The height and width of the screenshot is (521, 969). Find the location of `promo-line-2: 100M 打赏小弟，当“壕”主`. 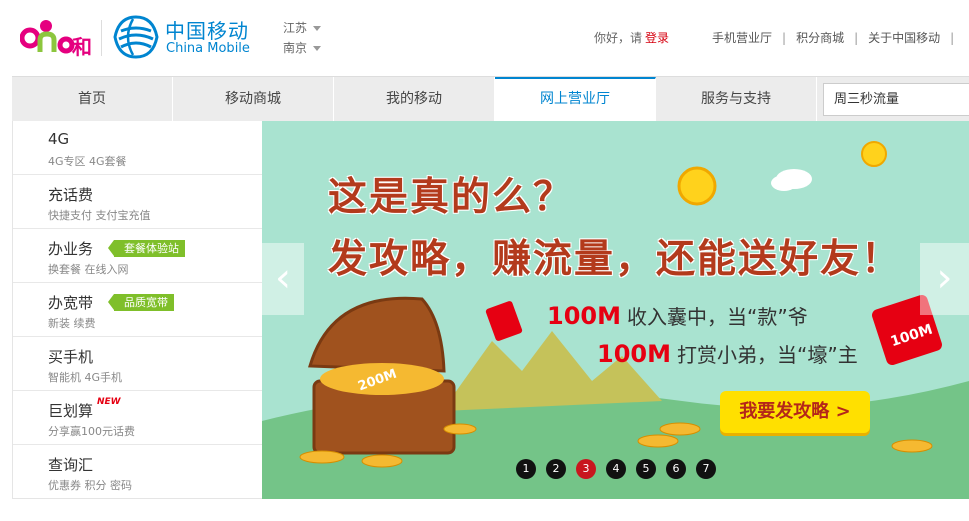

promo-line-2: 100M 打赏小弟，当“壕”主 is located at coordinates (727, 353).